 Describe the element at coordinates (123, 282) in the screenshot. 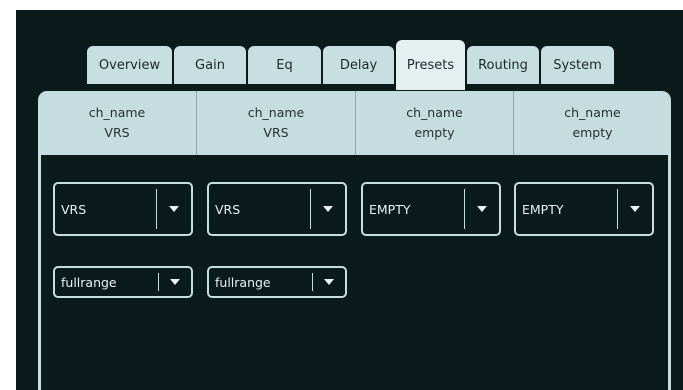

I see `range-select-ch1: fullrange` at that location.